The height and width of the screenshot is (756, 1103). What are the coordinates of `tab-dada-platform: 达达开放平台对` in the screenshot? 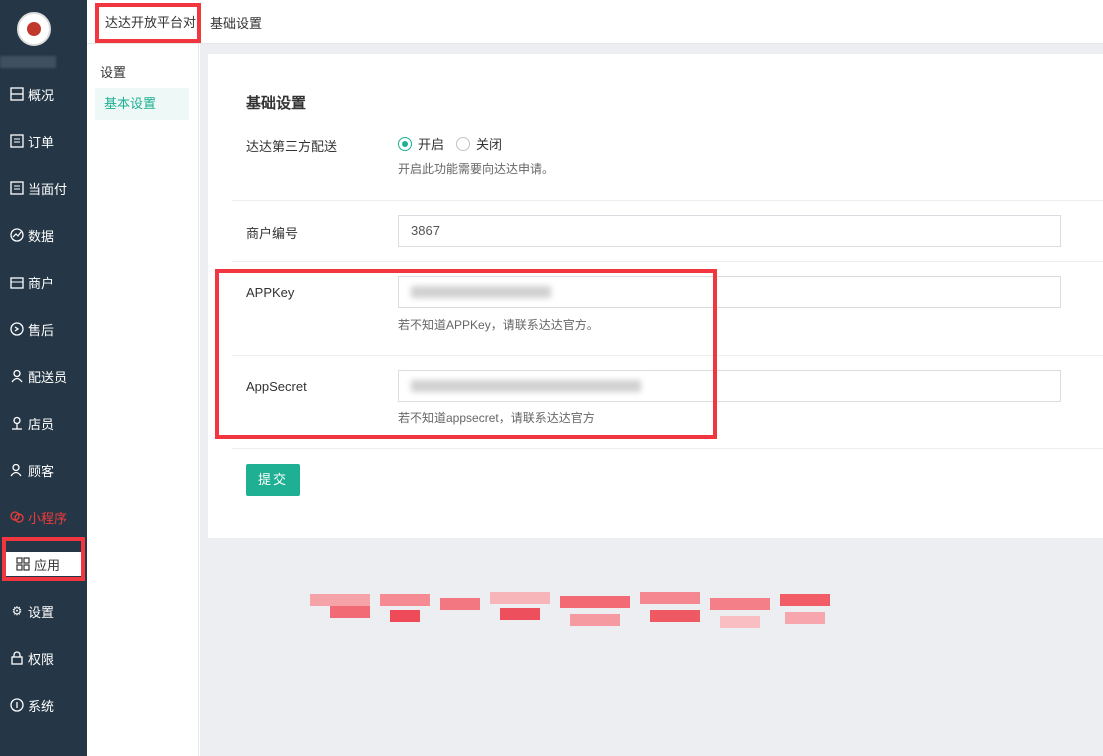 It's located at (148, 23).